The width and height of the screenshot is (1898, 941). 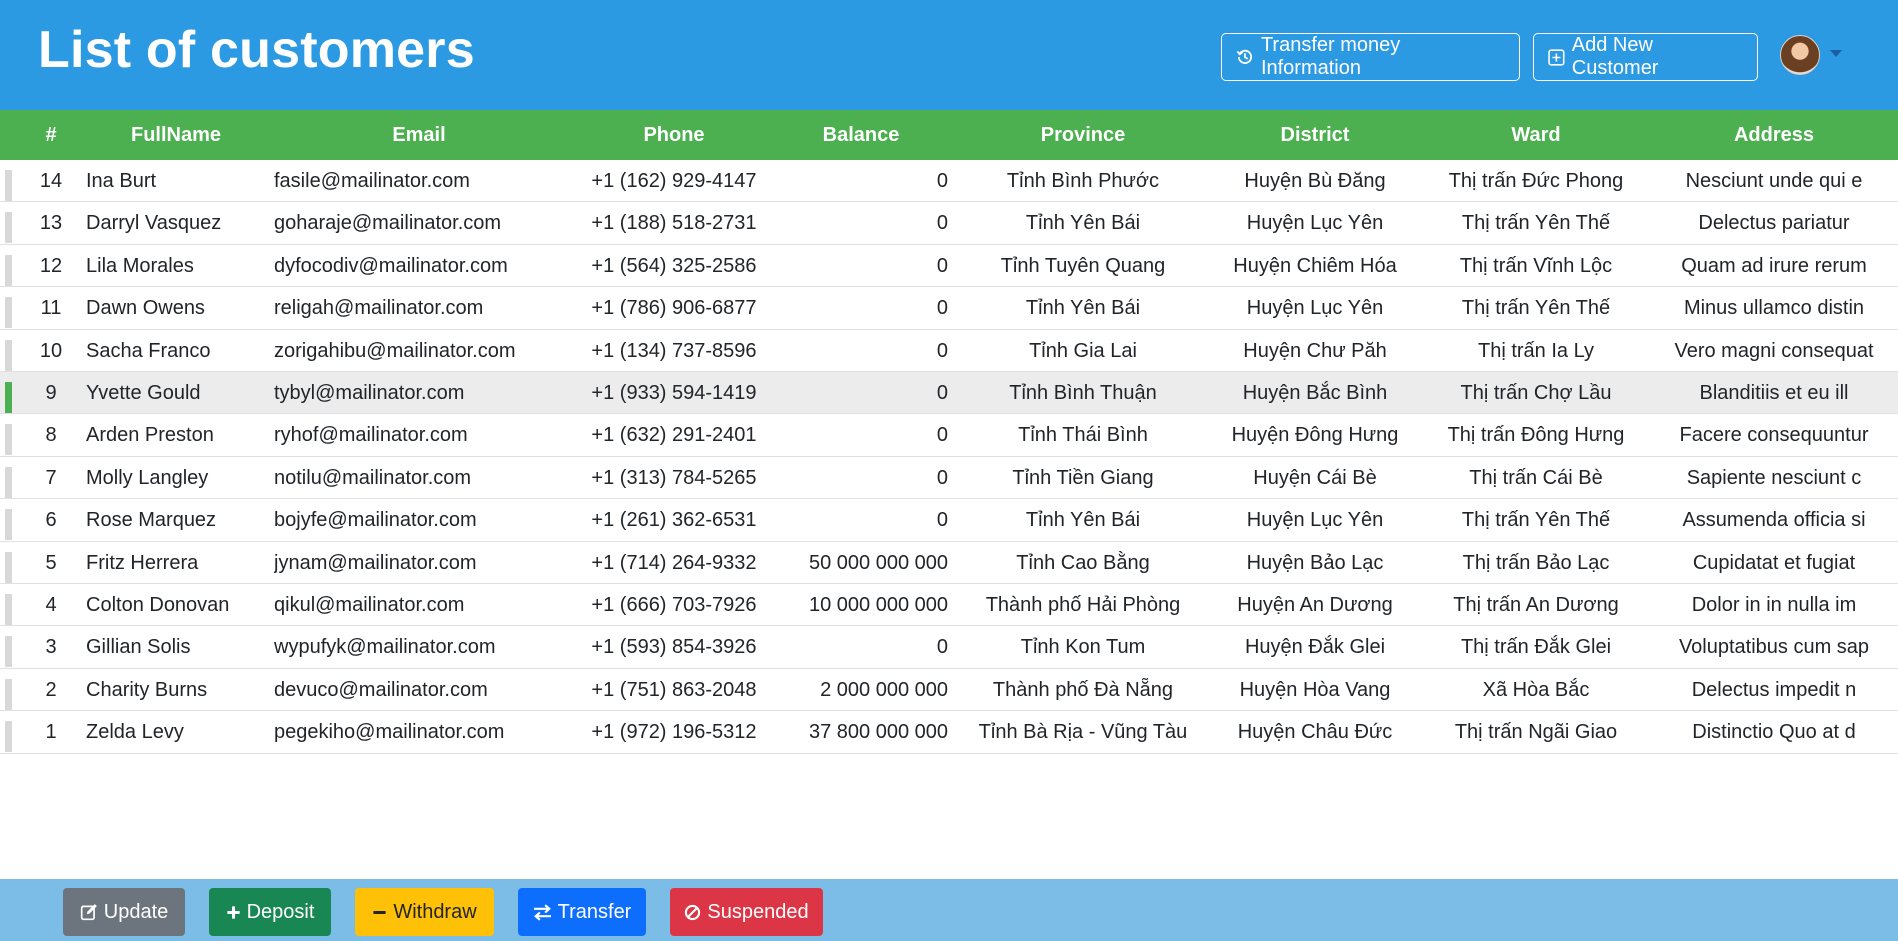 What do you see at coordinates (1536, 478) in the screenshot?
I see `cell-ward: Thị trấn Cái Bè` at bounding box center [1536, 478].